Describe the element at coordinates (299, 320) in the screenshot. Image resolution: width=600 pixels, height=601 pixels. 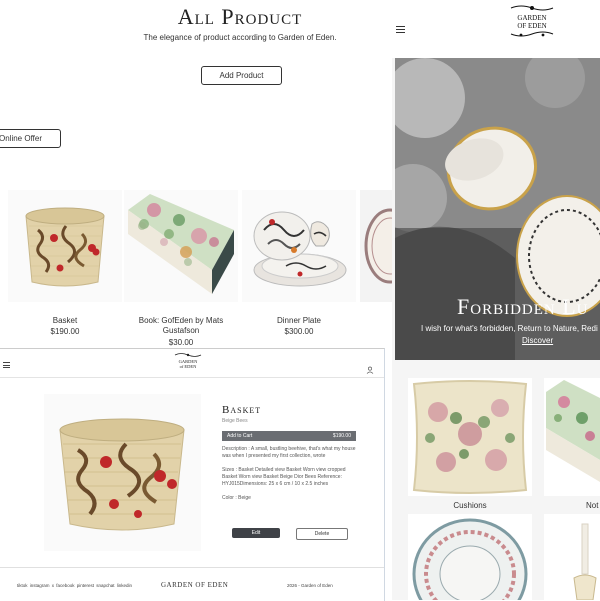
I see `product-name: Dinner Plate` at that location.